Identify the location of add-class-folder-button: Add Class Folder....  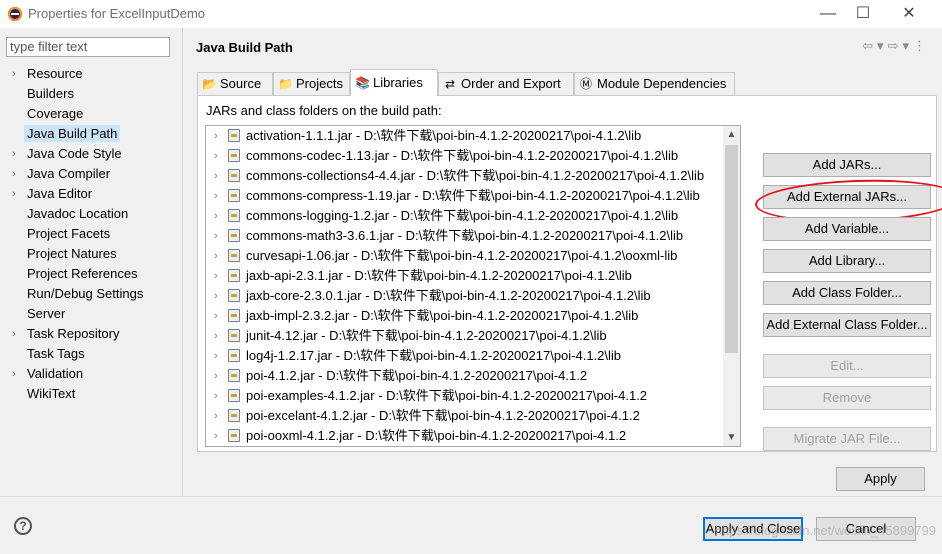
(847, 293).